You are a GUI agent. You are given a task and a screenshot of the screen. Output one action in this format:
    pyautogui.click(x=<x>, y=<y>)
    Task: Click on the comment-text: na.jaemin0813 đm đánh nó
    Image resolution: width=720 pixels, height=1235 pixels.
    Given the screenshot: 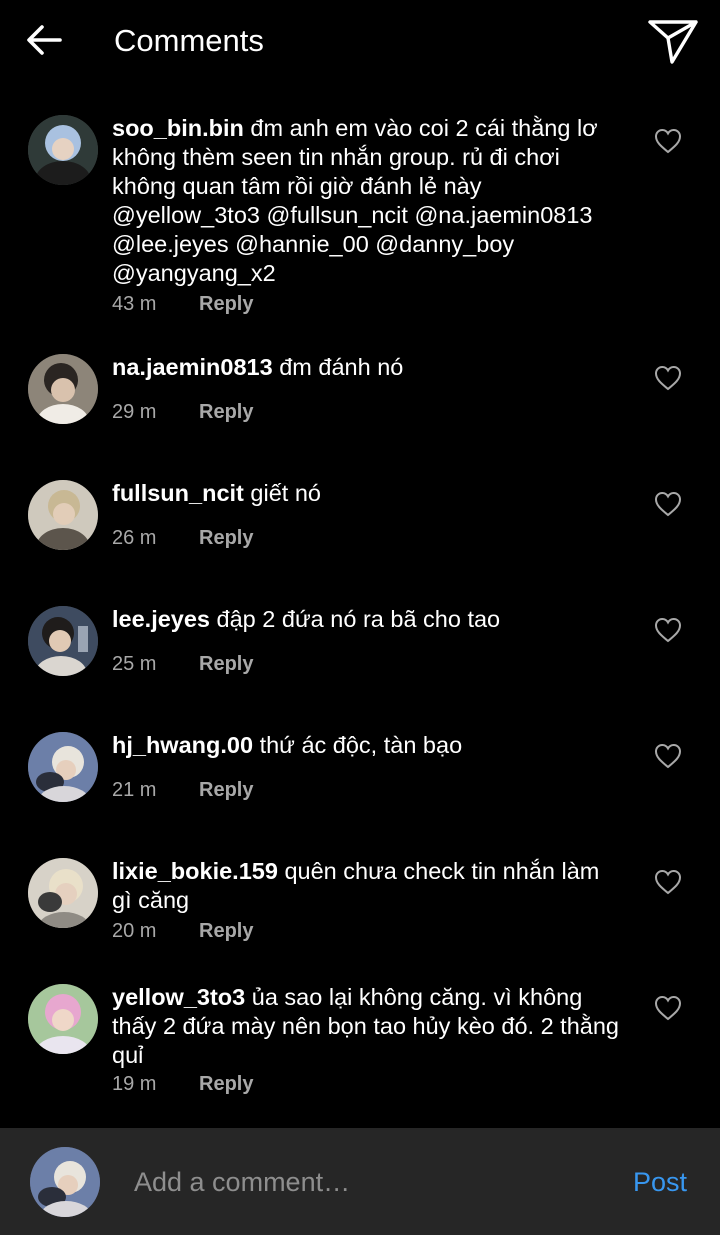 What is the action you would take?
    pyautogui.click(x=367, y=367)
    